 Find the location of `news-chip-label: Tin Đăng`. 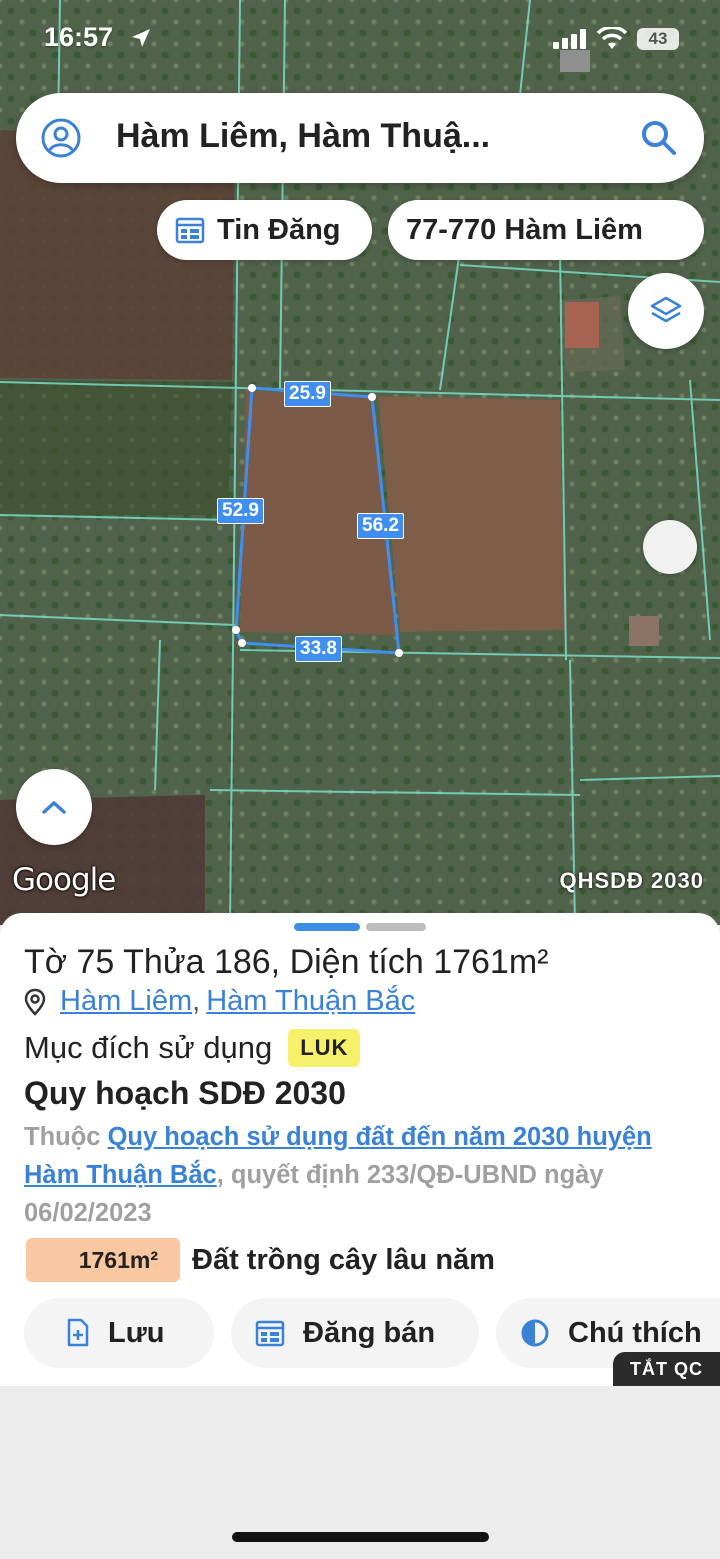

news-chip-label: Tin Đăng is located at coordinates (279, 229).